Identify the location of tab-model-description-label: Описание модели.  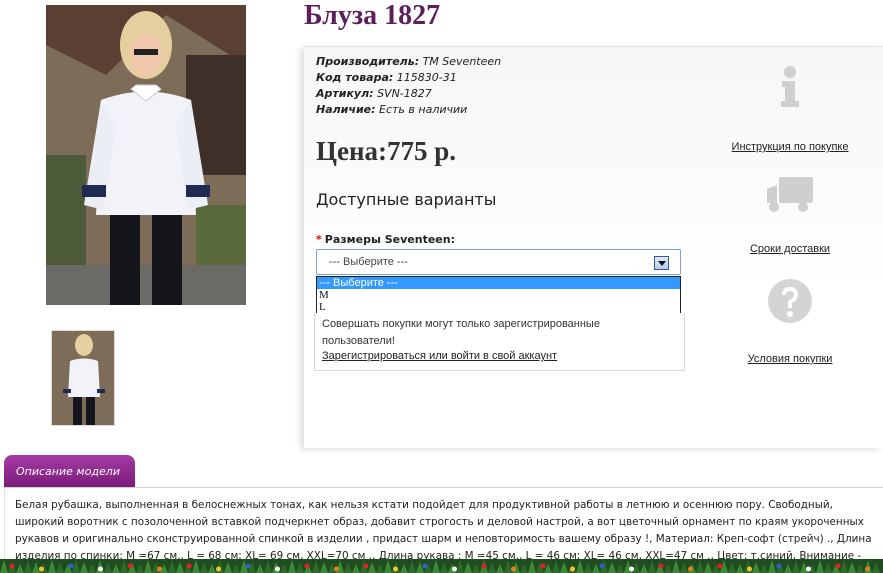
(68, 471).